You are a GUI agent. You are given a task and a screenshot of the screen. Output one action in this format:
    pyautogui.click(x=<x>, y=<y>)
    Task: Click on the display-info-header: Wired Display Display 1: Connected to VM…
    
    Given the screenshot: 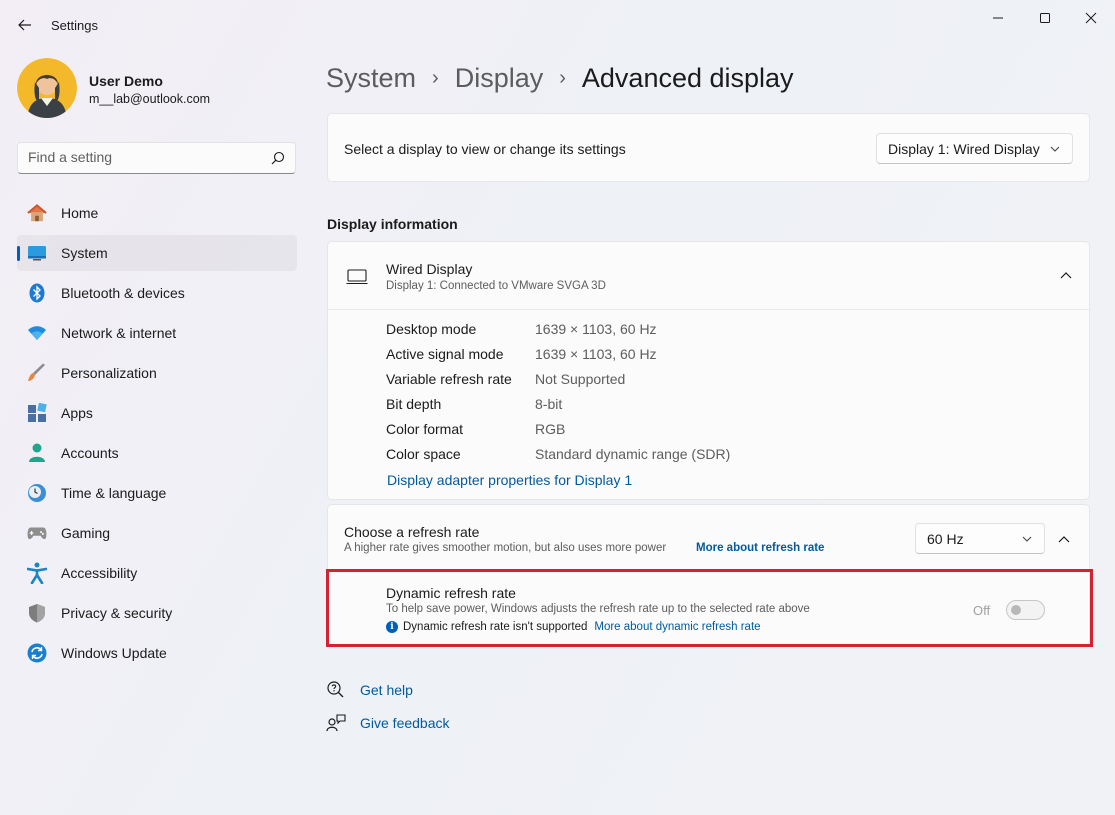 What is the action you would take?
    pyautogui.click(x=708, y=276)
    